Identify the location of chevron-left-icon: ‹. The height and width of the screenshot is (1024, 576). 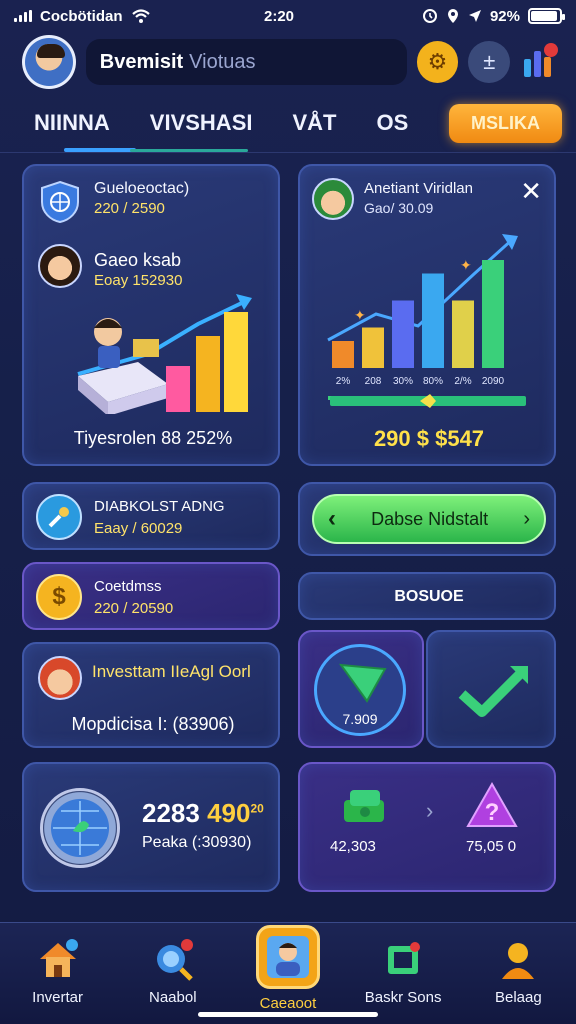
(332, 518).